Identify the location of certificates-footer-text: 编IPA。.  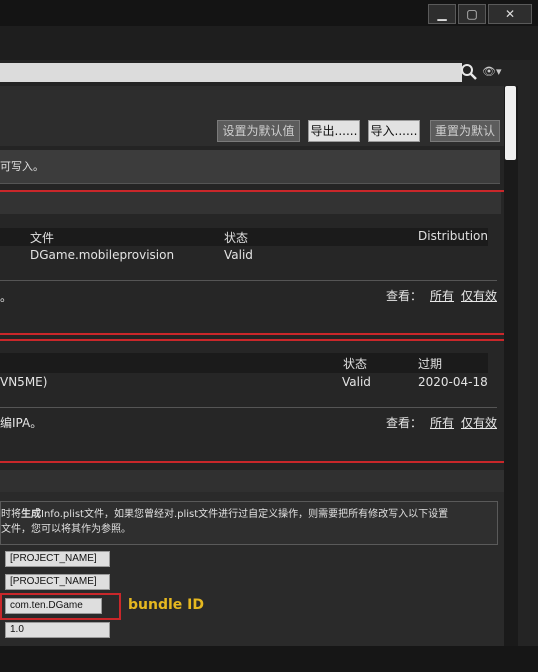
(21, 423).